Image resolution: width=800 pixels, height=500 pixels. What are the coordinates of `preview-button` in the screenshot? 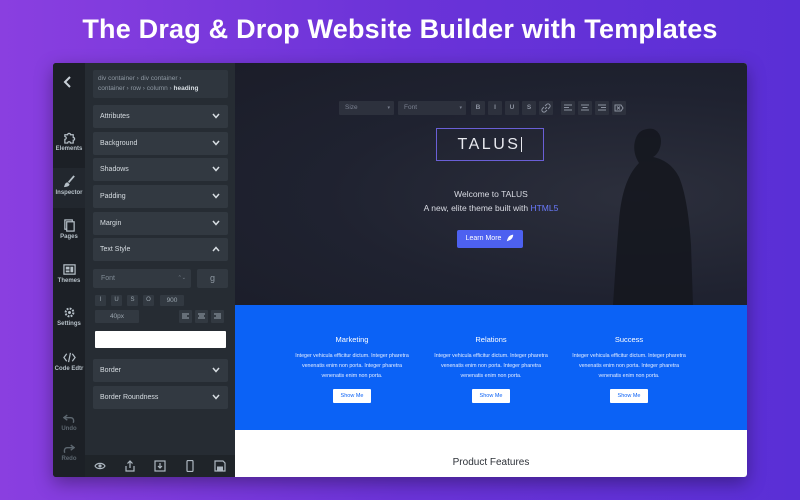 It's located at (100, 466).